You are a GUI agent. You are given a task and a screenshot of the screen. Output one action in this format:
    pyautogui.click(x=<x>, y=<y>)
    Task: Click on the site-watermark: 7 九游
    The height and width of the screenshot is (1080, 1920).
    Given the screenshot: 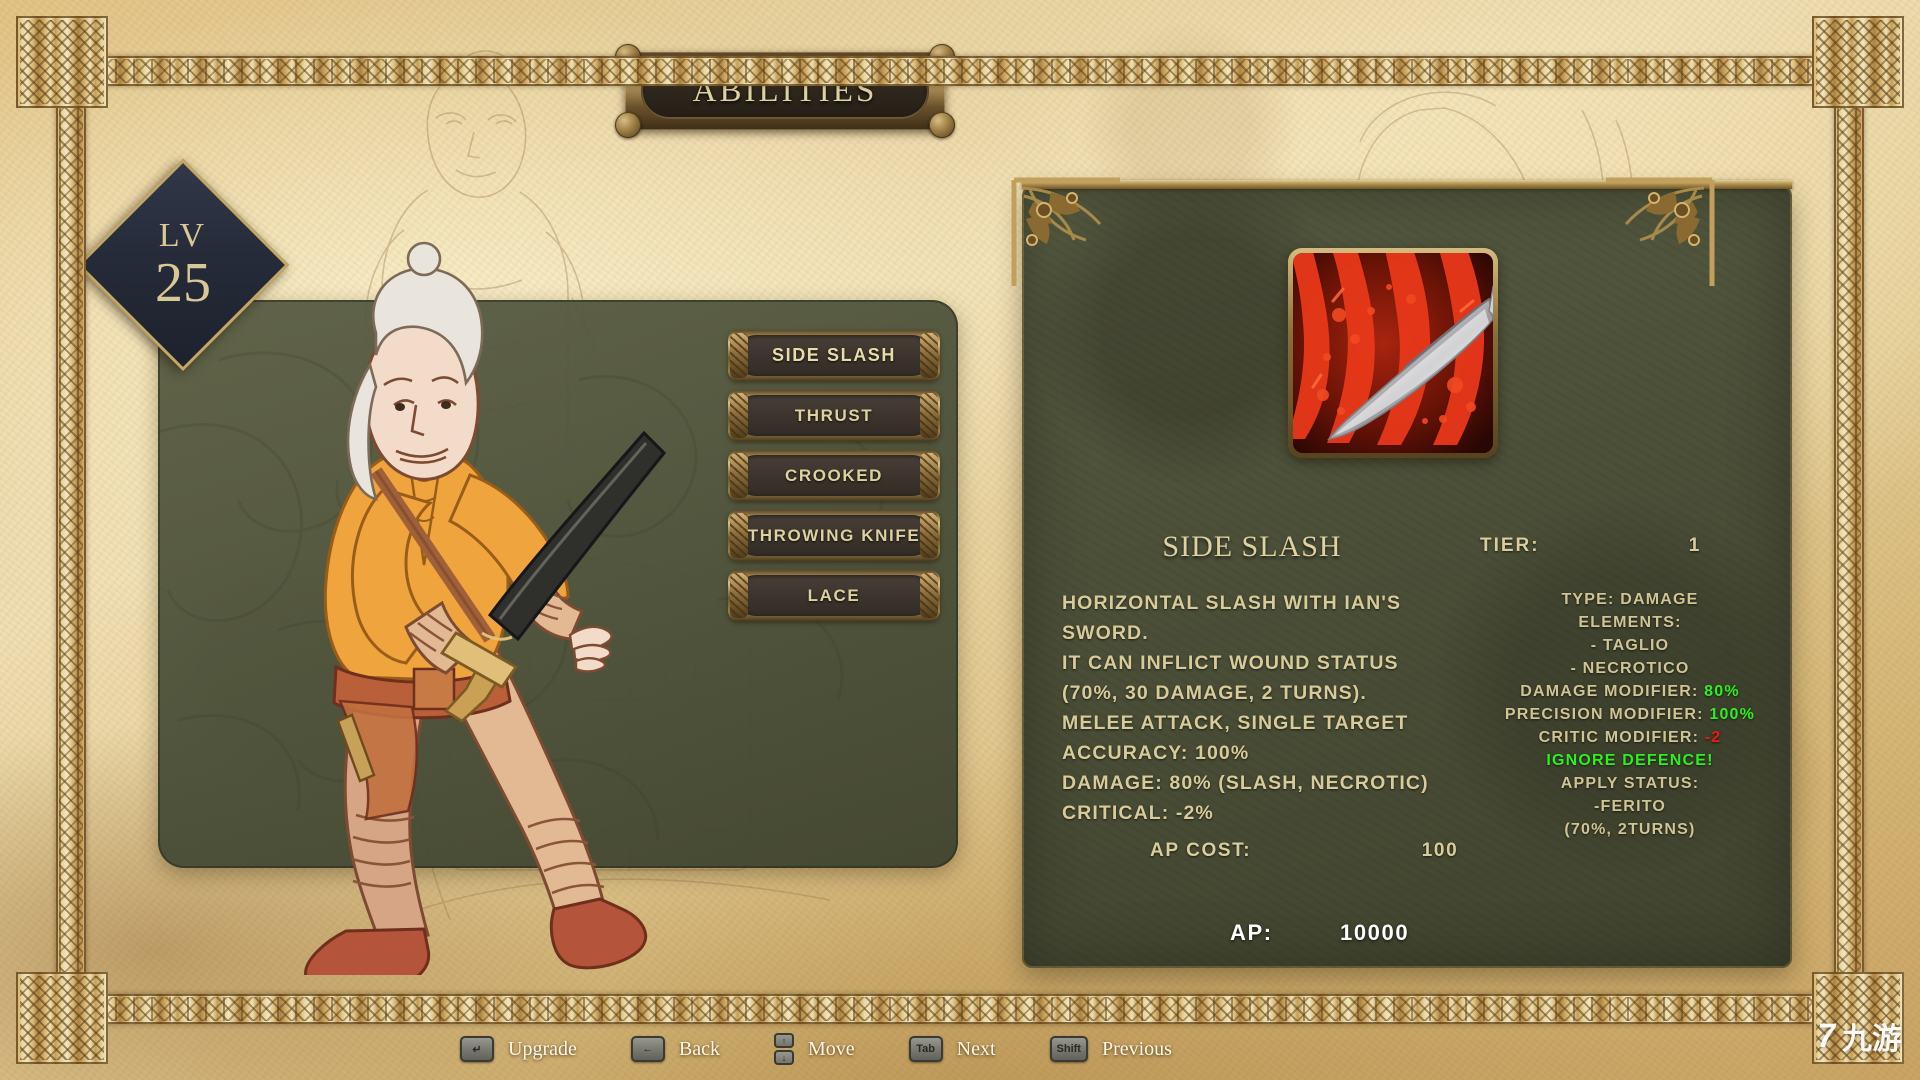 What is the action you would take?
    pyautogui.click(x=1858, y=1036)
    